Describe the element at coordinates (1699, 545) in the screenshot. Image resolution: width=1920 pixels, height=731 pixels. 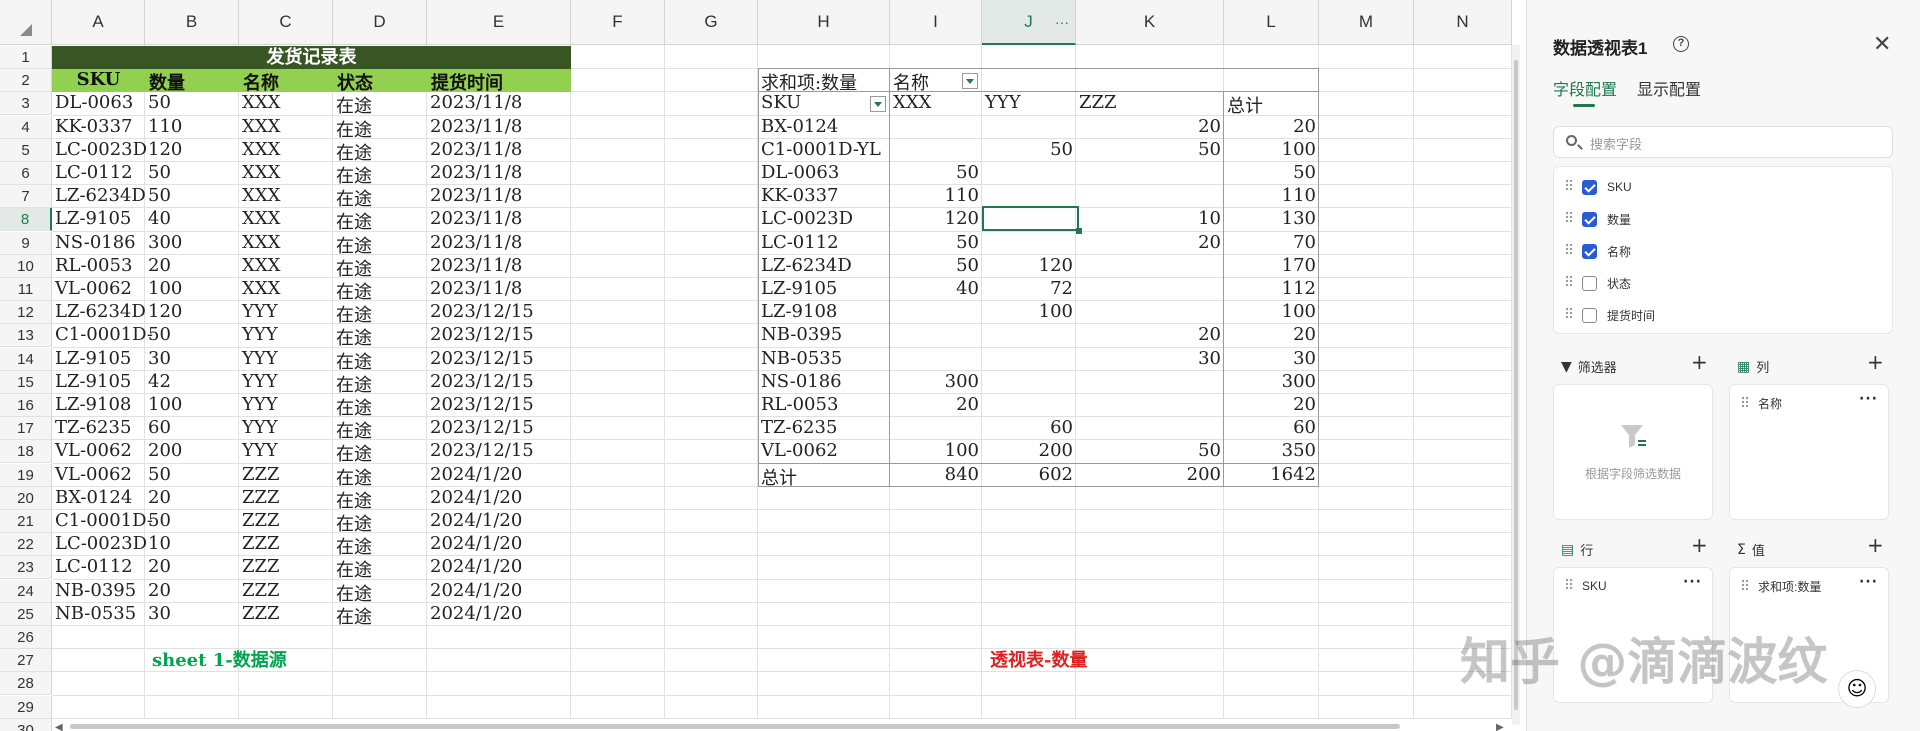
I see `add-row-button: +` at that location.